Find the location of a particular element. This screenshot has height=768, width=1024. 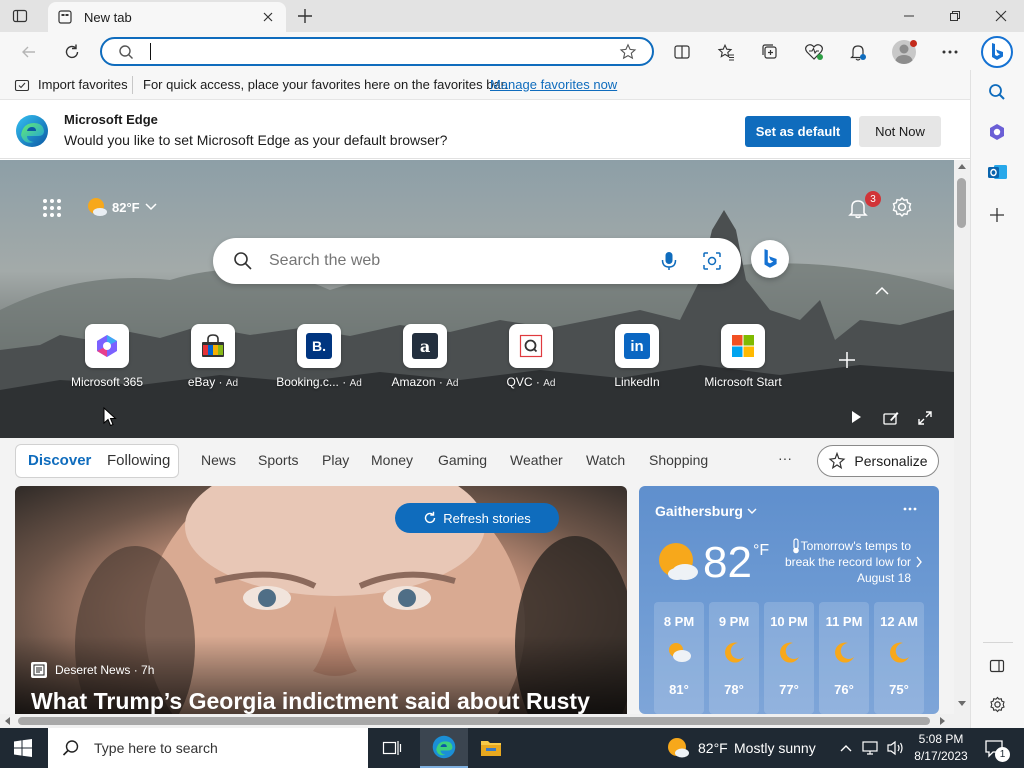

quick-link-microsoft-start: Microsoft Start is located at coordinates (743, 360).